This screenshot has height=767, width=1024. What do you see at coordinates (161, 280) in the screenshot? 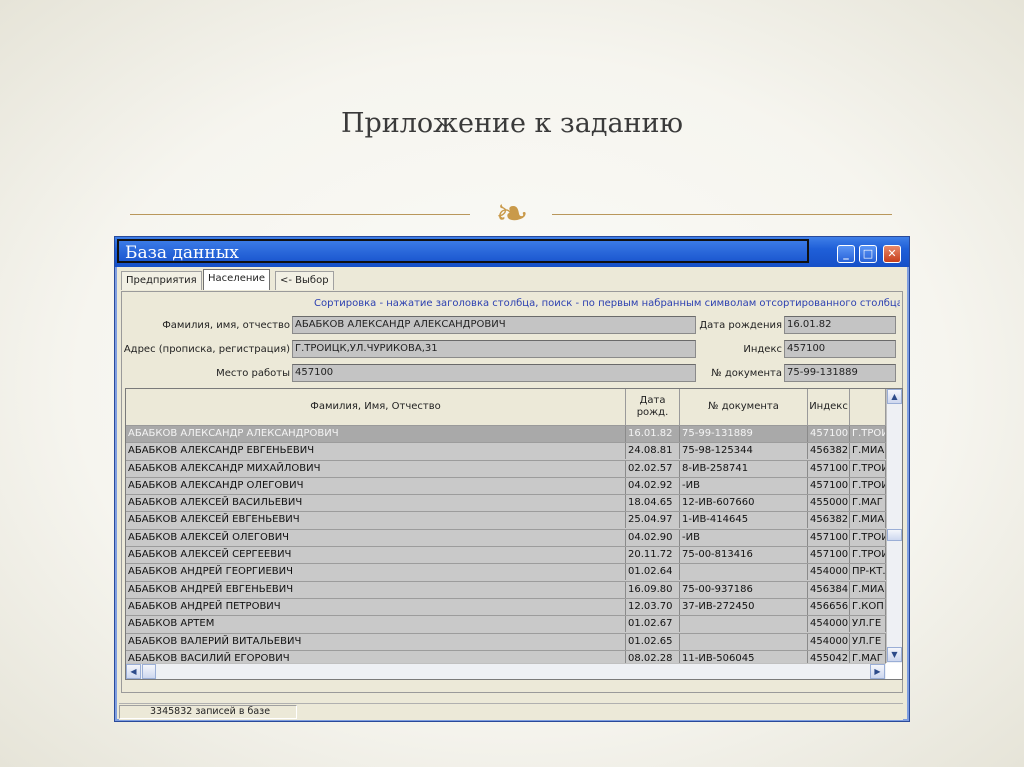
I see `tab-enterprises: Предприятия` at bounding box center [161, 280].